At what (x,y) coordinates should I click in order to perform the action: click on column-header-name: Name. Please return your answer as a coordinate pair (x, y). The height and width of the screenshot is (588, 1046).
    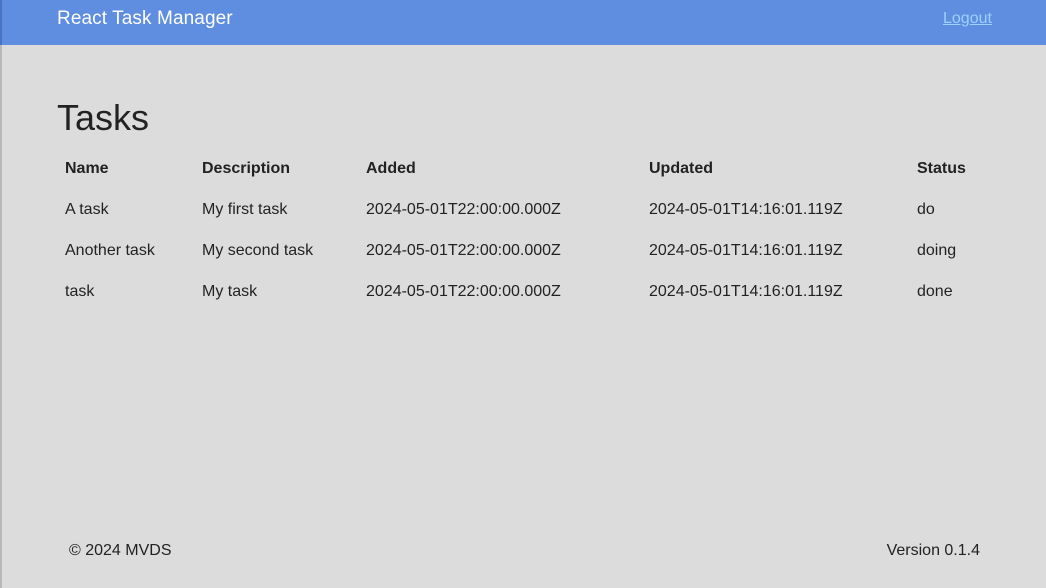
    Looking at the image, I should click on (87, 168).